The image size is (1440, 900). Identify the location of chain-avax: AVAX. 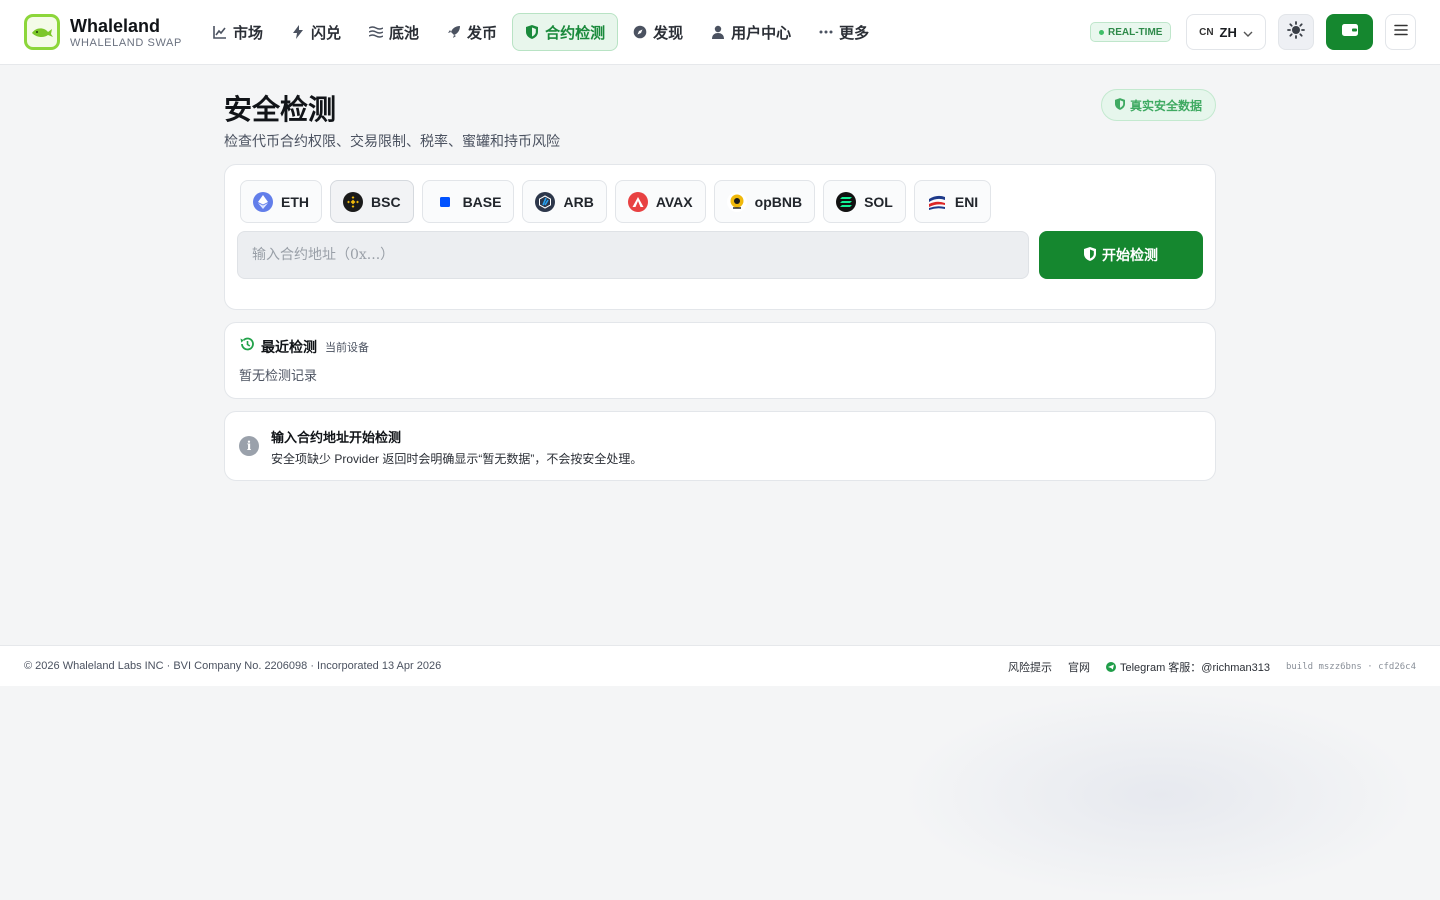
(660, 201).